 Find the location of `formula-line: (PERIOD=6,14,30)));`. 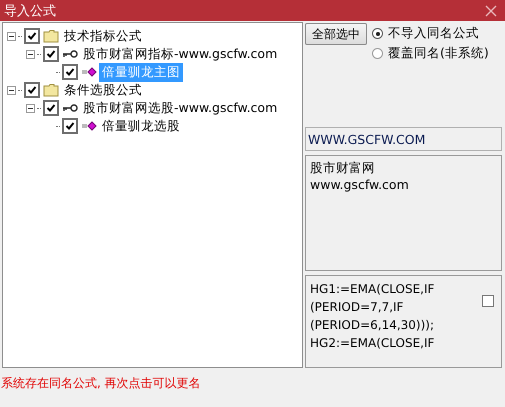

formula-line: (PERIOD=6,14,30))); is located at coordinates (372, 325).